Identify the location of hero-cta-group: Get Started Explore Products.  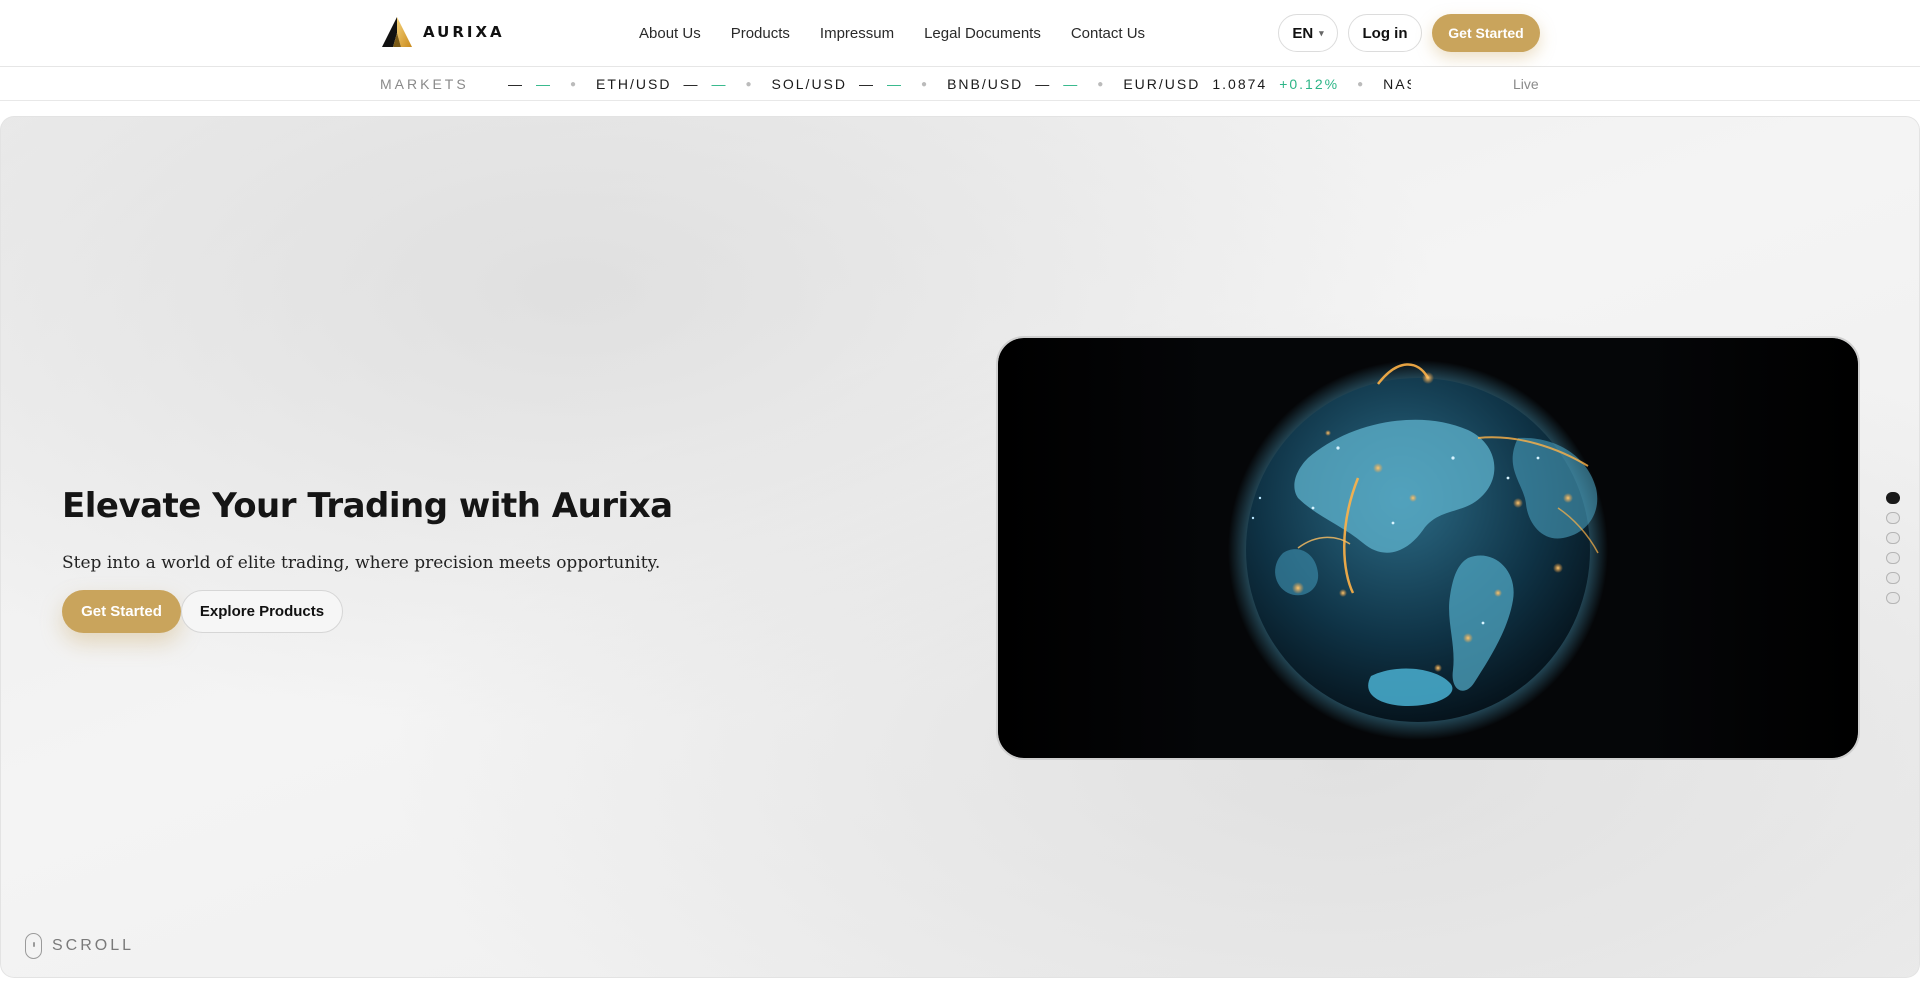
(202, 611).